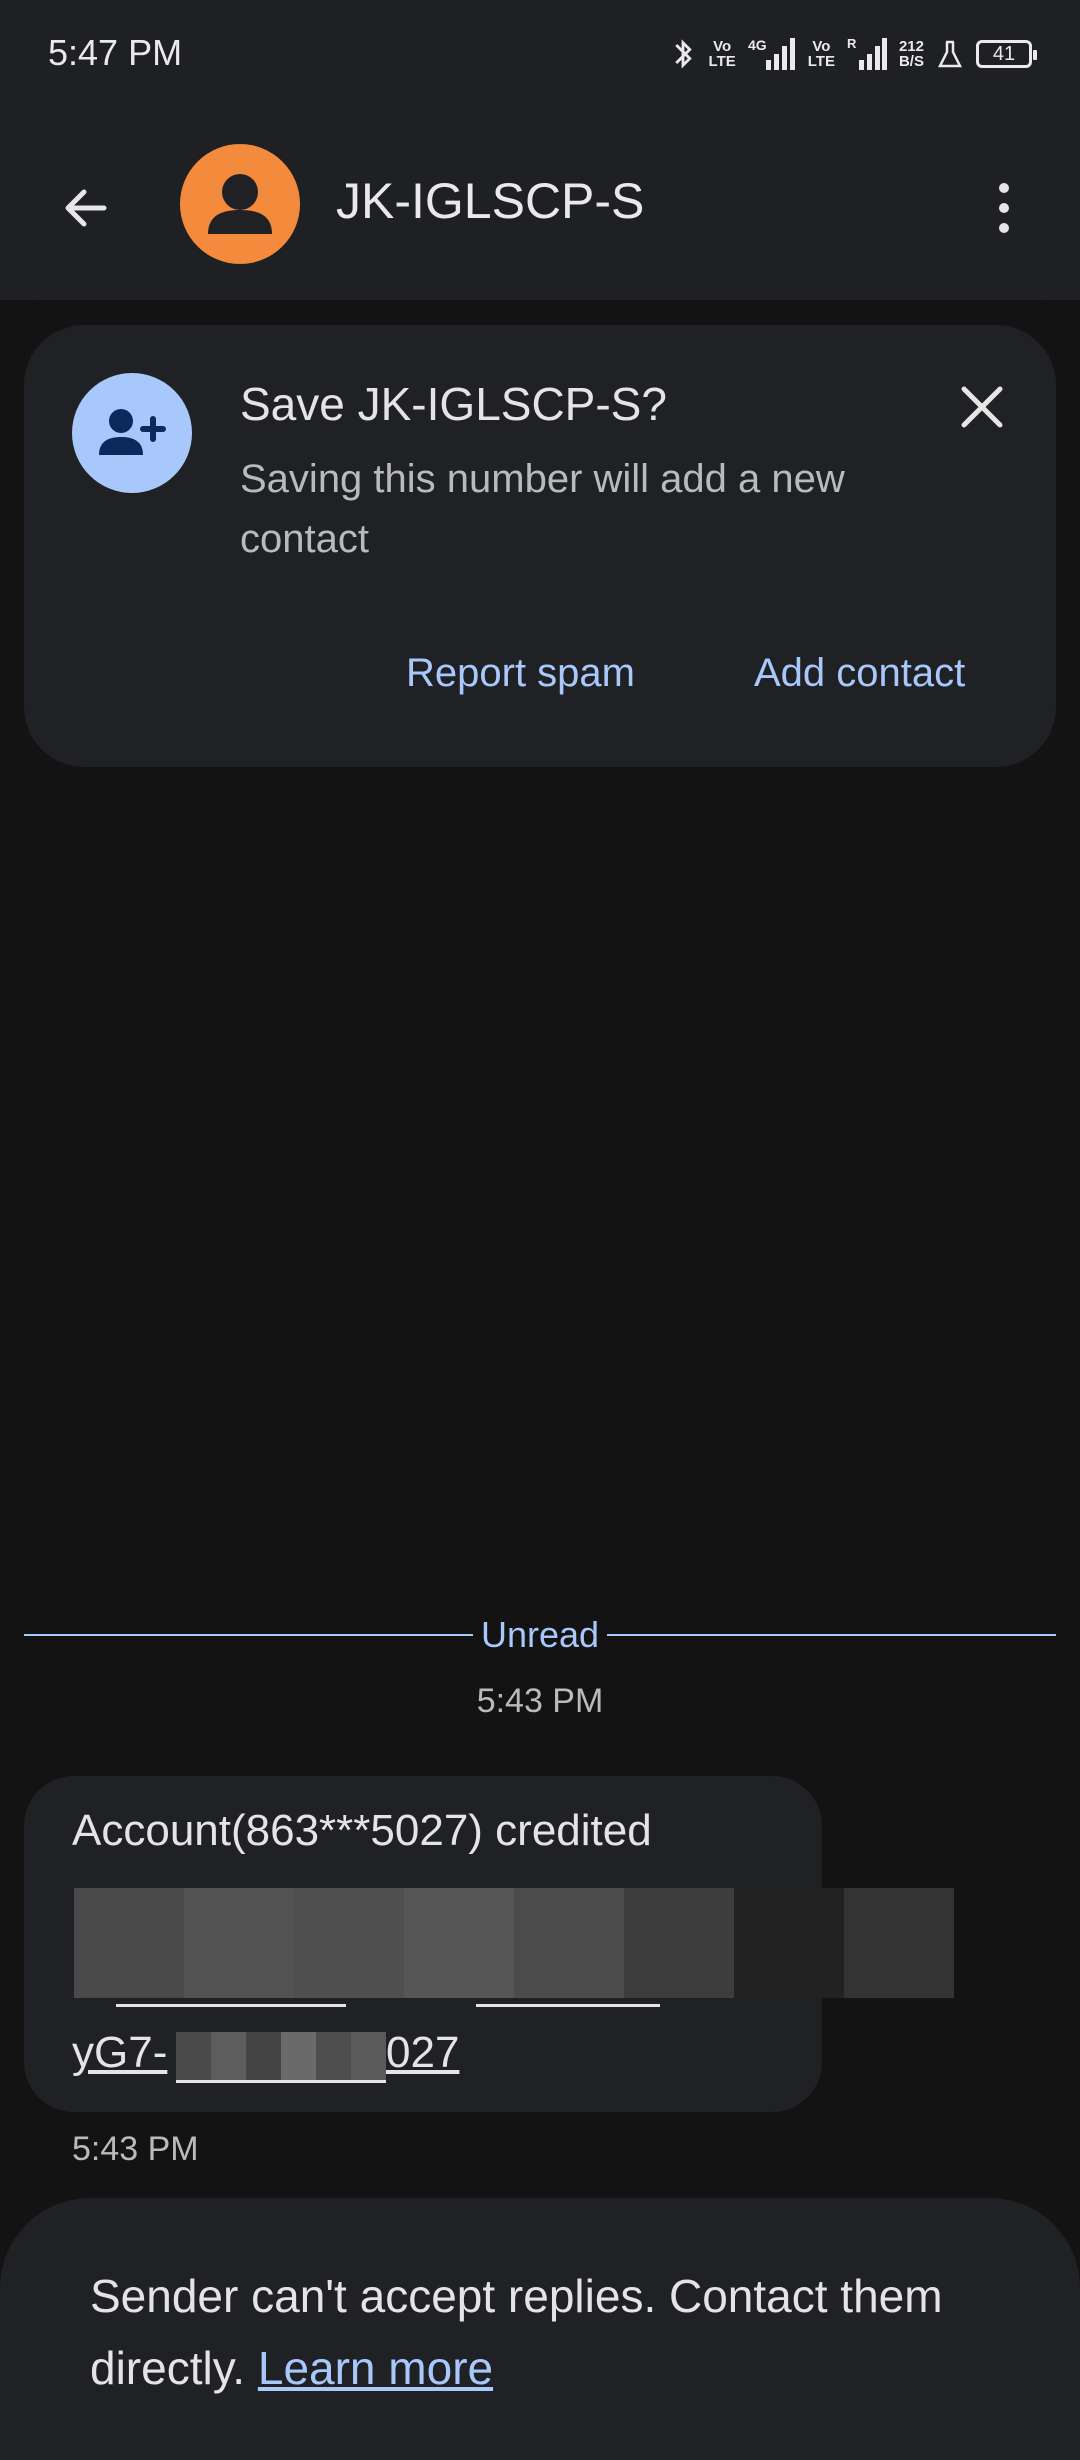  What do you see at coordinates (852, 43) in the screenshot?
I see `svg-text: R` at bounding box center [852, 43].